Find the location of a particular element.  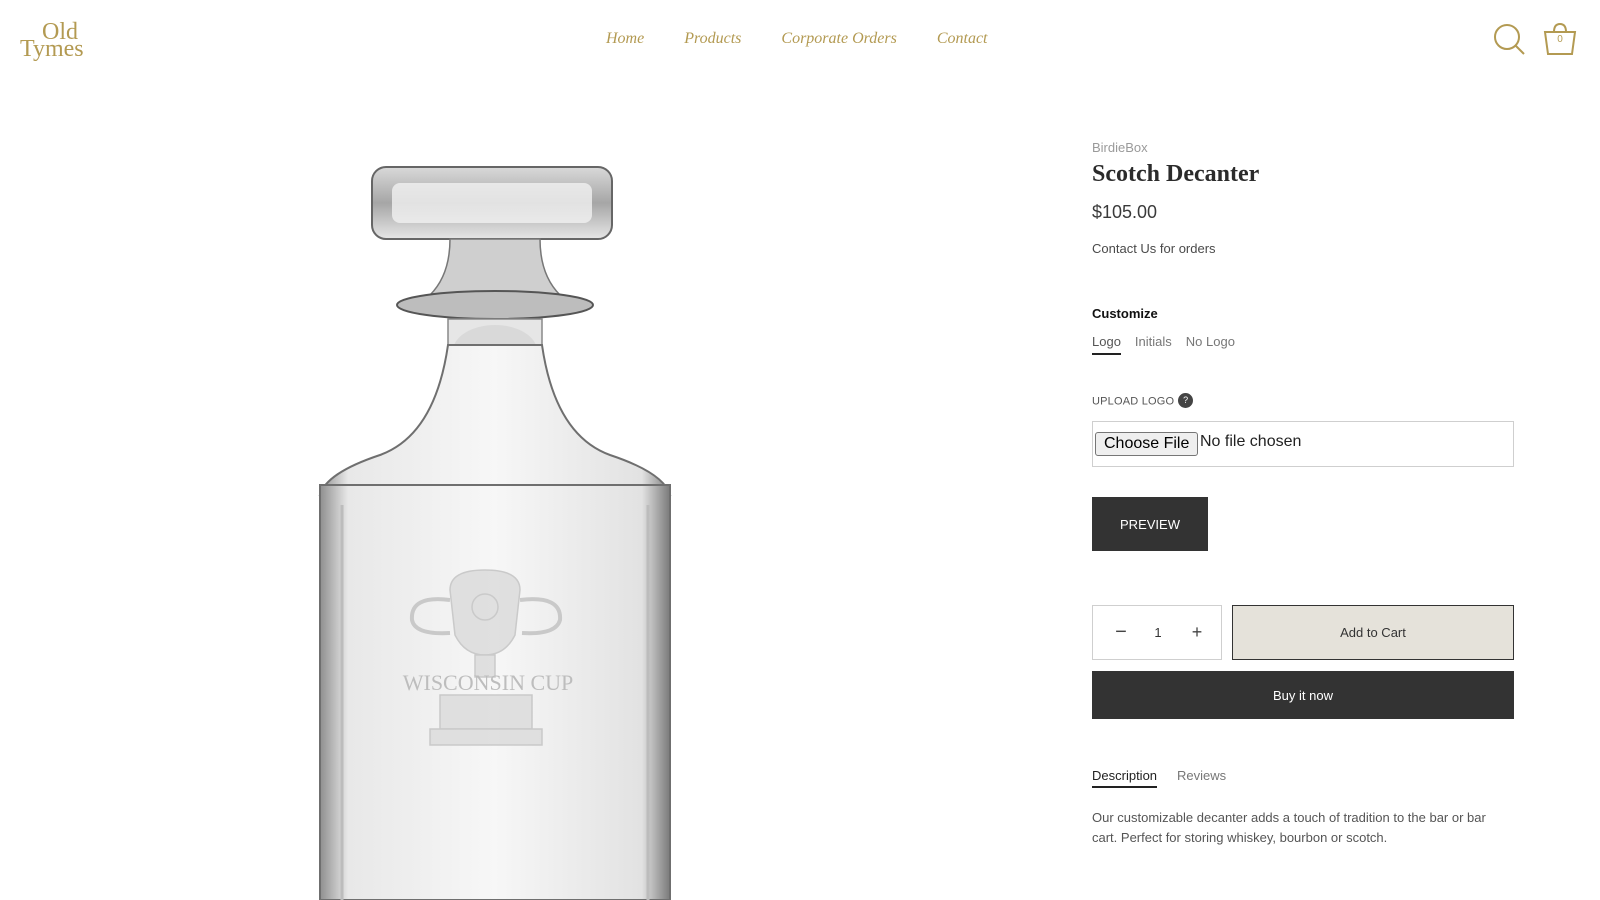

nav-corporate-orders: Corporate Orders is located at coordinates (838, 39).